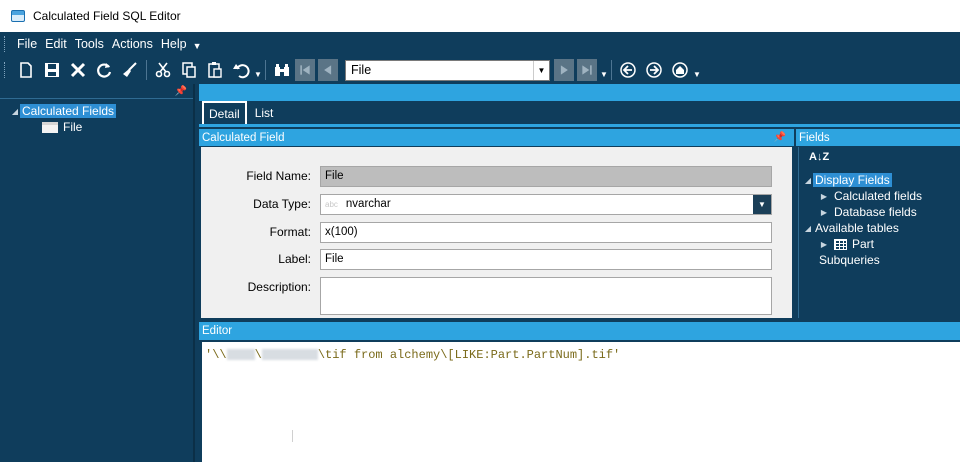 This screenshot has width=960, height=462. Describe the element at coordinates (546, 176) in the screenshot. I see `field-name-input: File` at that location.